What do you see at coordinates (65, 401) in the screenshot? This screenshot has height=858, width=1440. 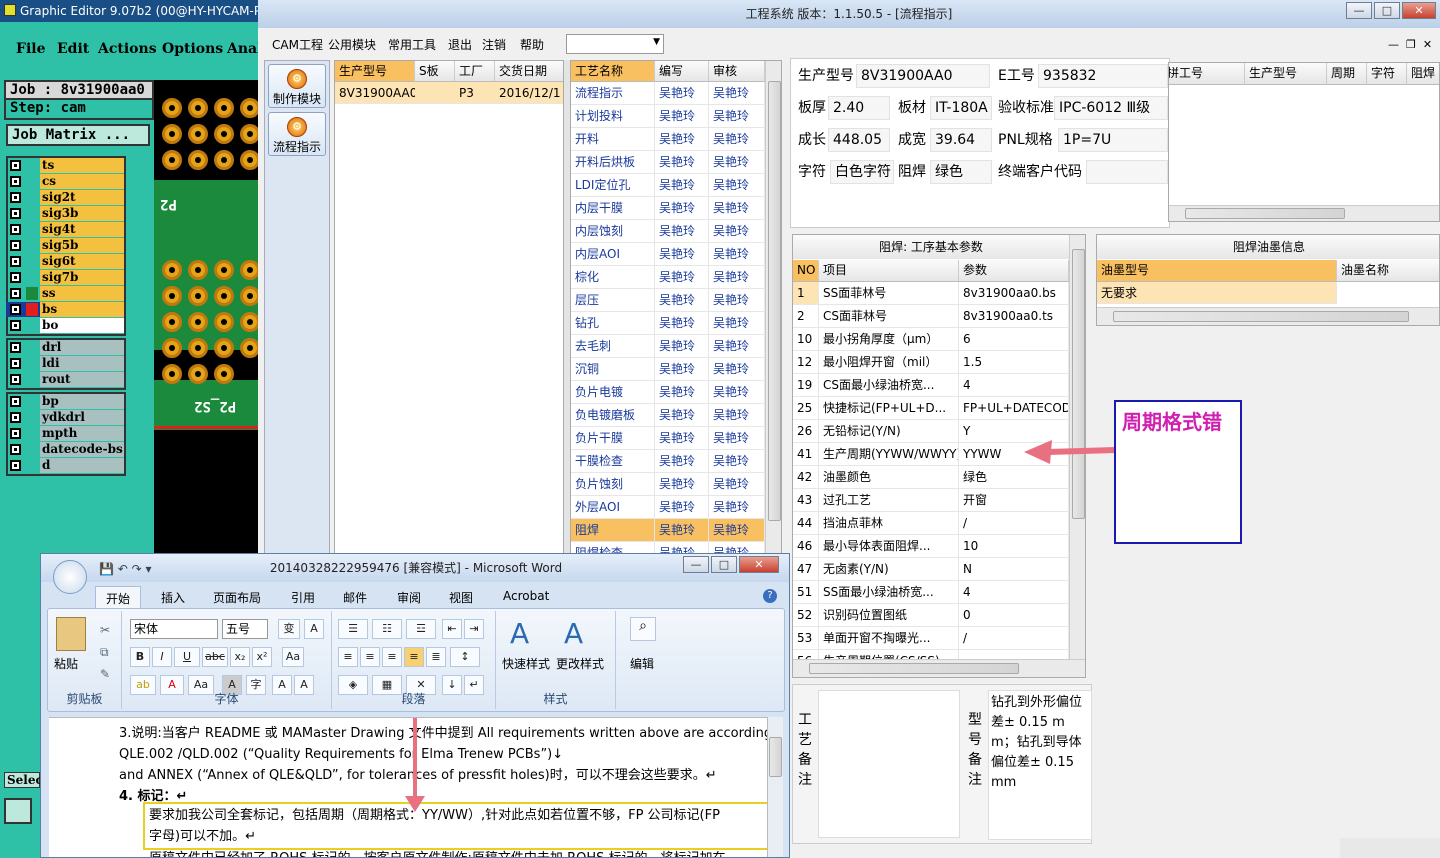 I see `layer-row: bp` at bounding box center [65, 401].